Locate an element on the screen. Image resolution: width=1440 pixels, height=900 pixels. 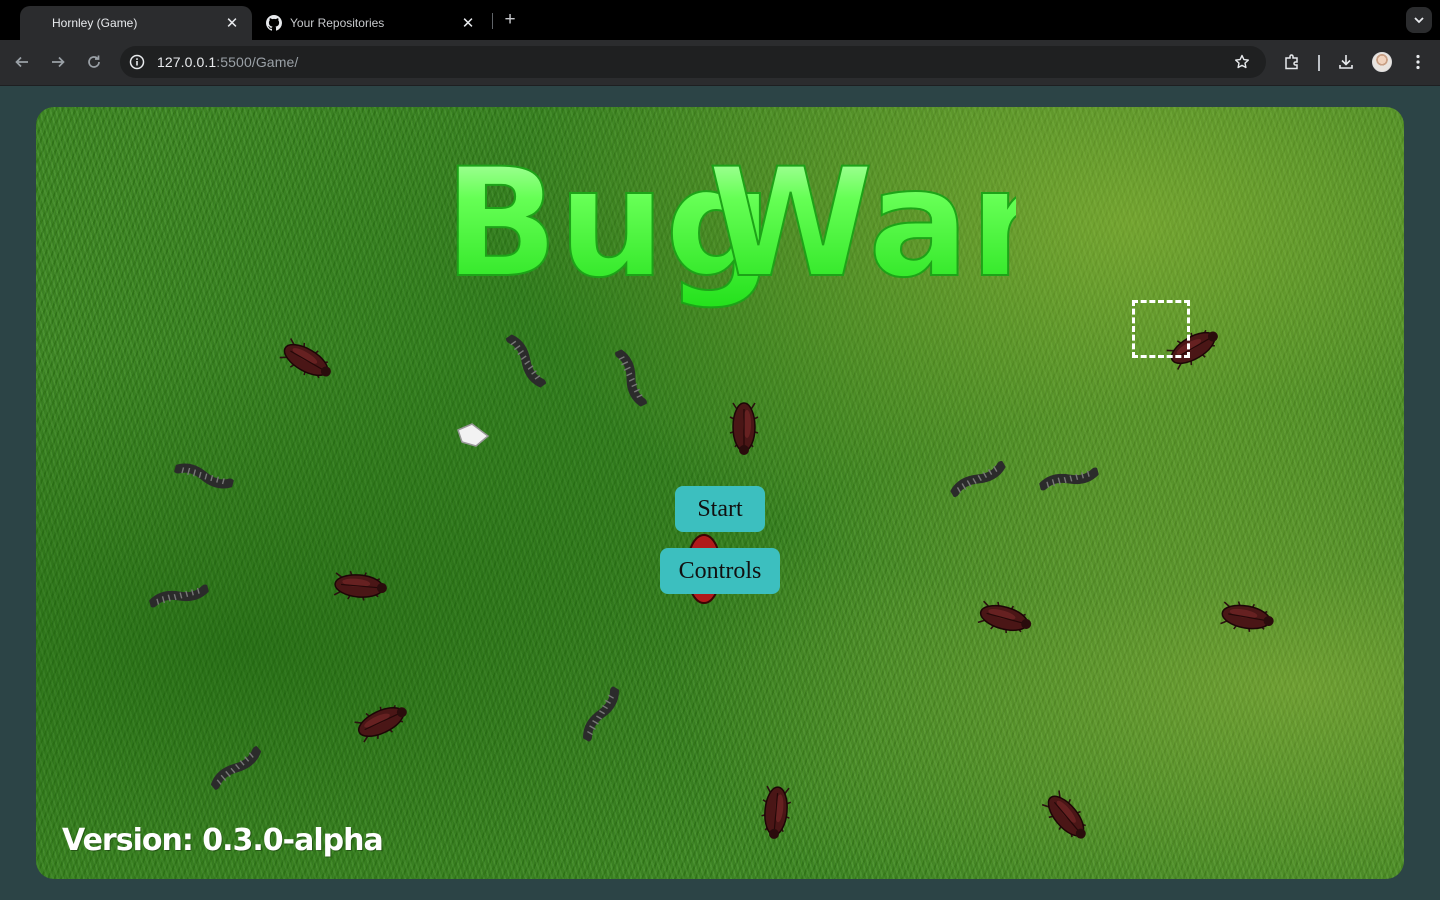
game-title: Bug Wars is located at coordinates (785, 226).